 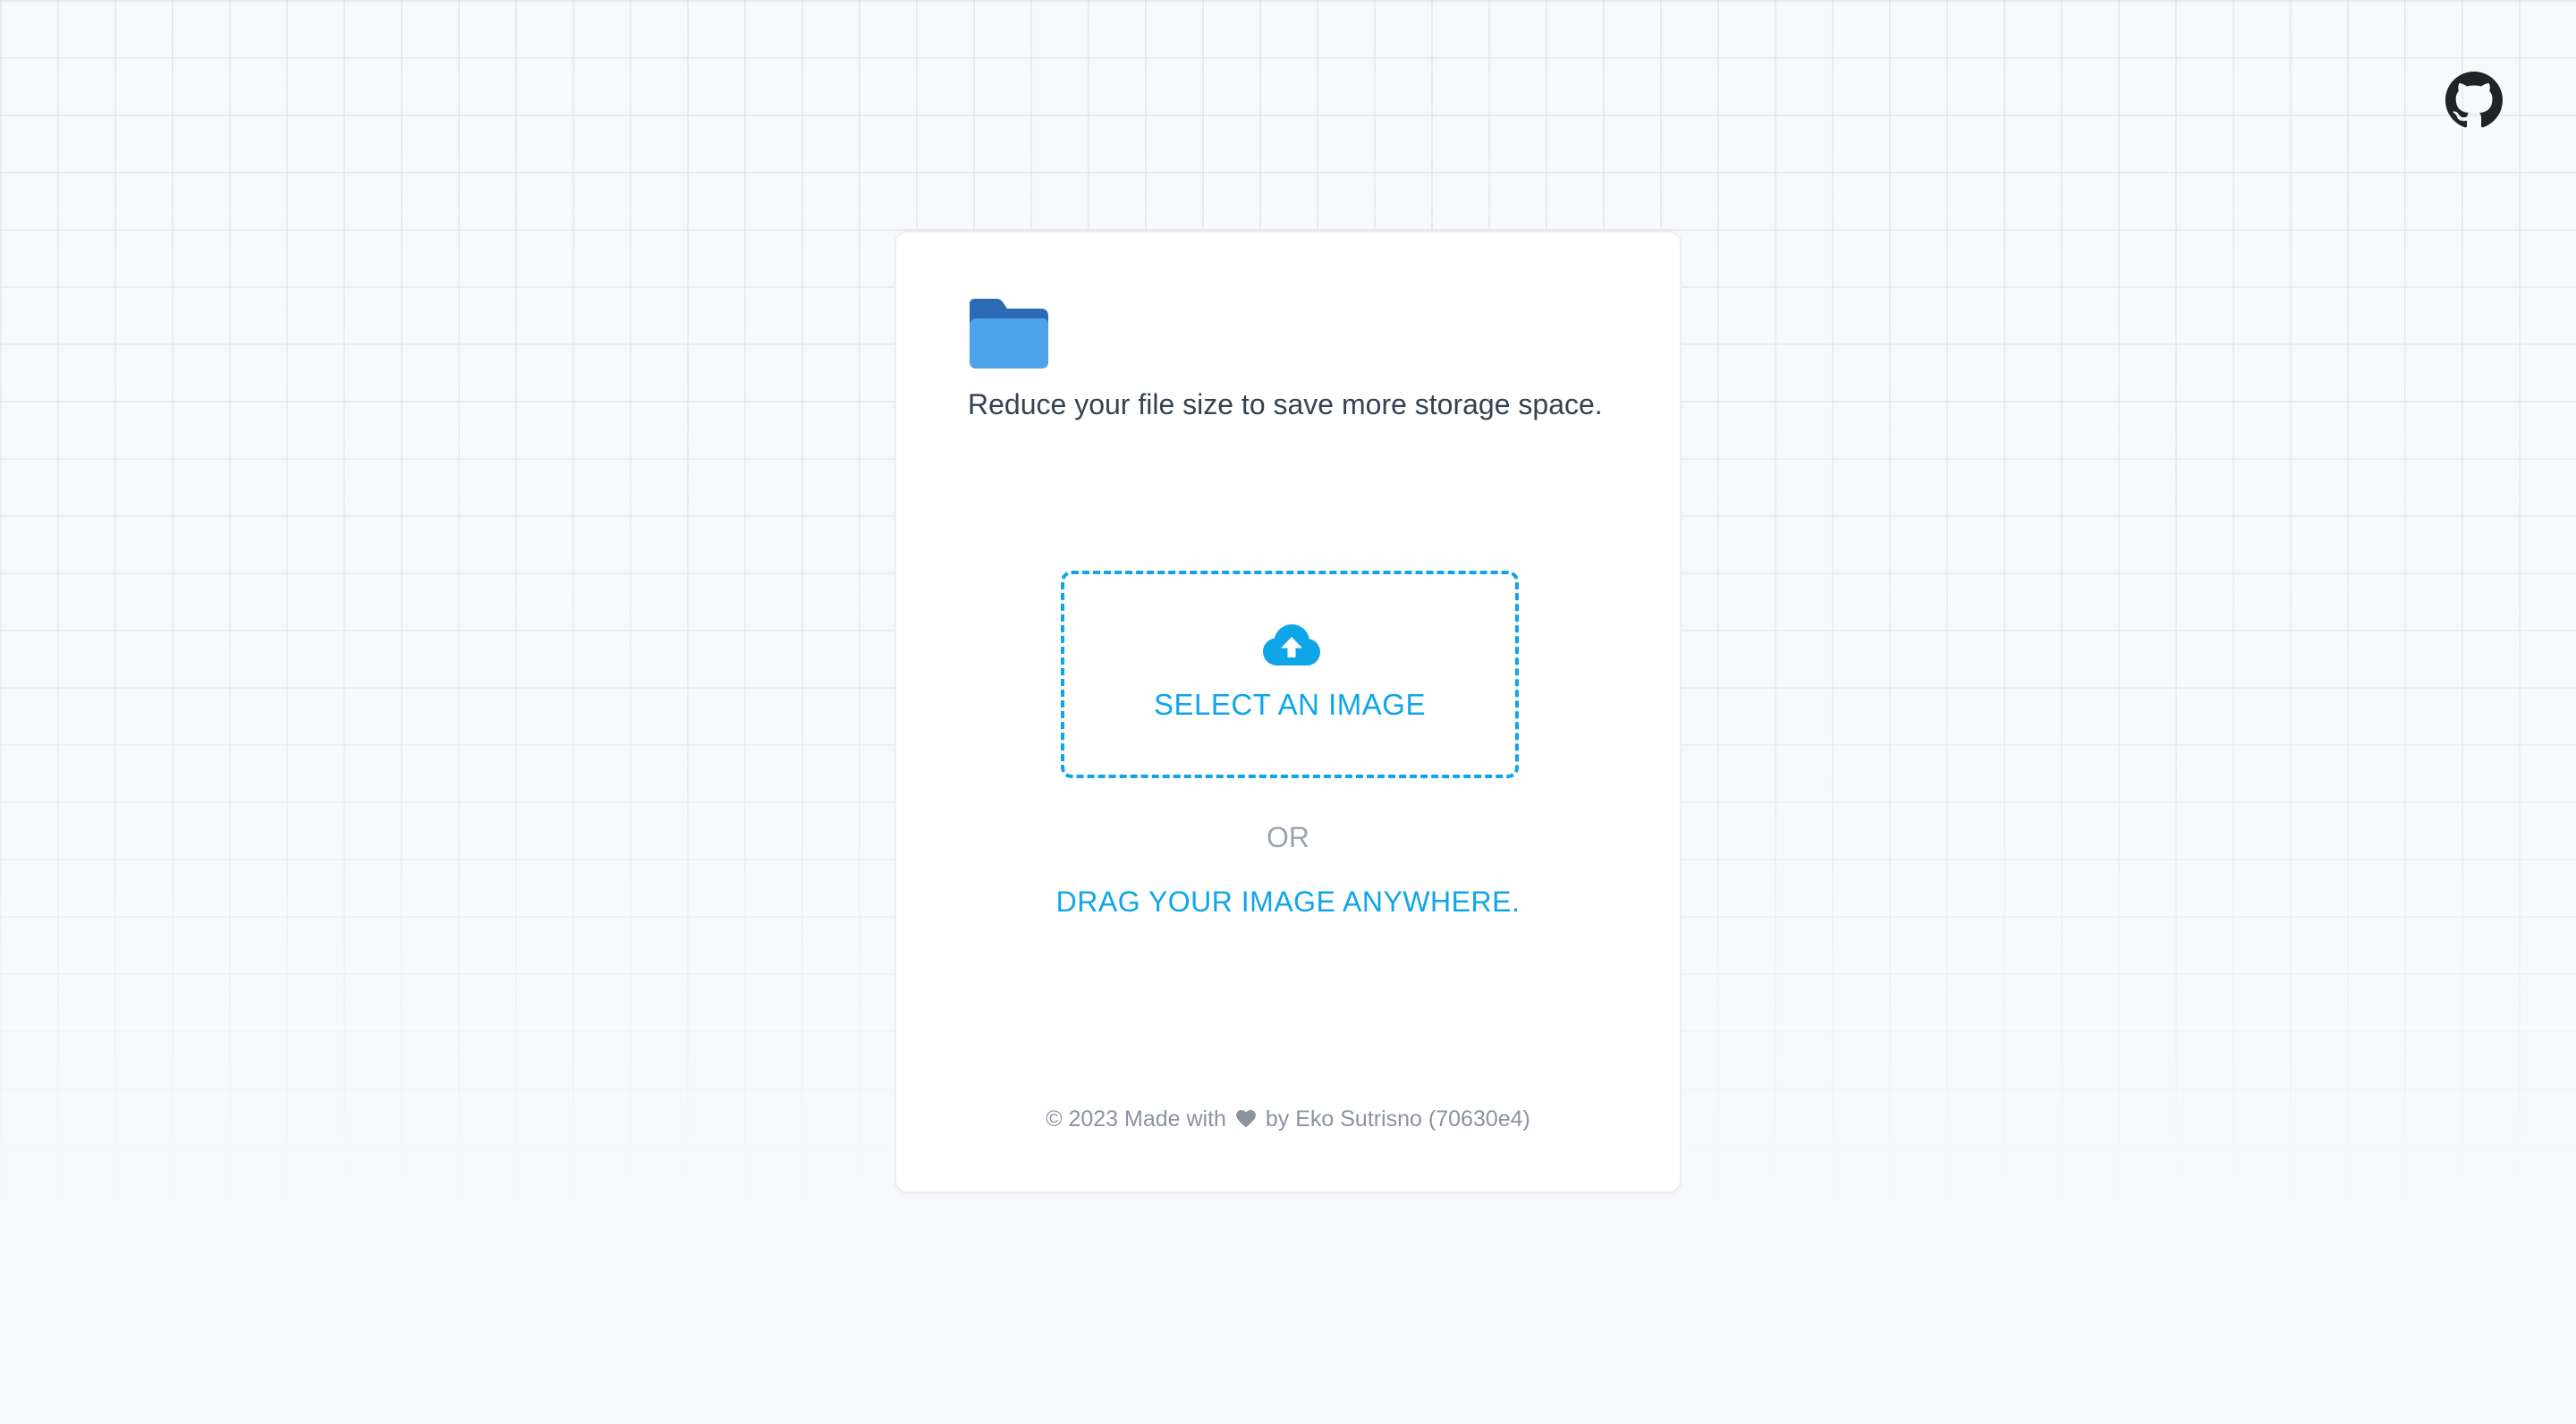 What do you see at coordinates (1288, 902) in the screenshot?
I see `drag-anywhere-text: DRAG YOUR IMAGE ANYWHERE.` at bounding box center [1288, 902].